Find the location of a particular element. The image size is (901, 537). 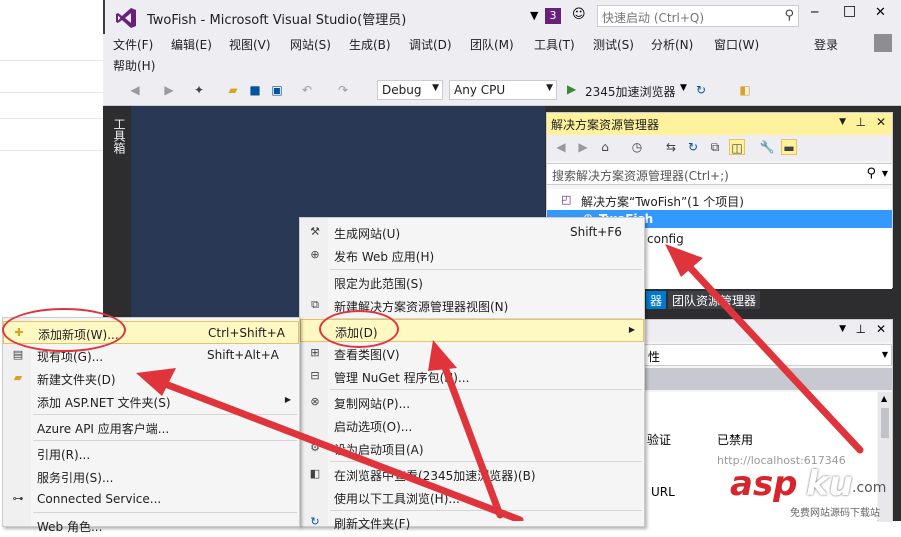

watermark-subtitle: 免费网站源码下载站 is located at coordinates (835, 513).